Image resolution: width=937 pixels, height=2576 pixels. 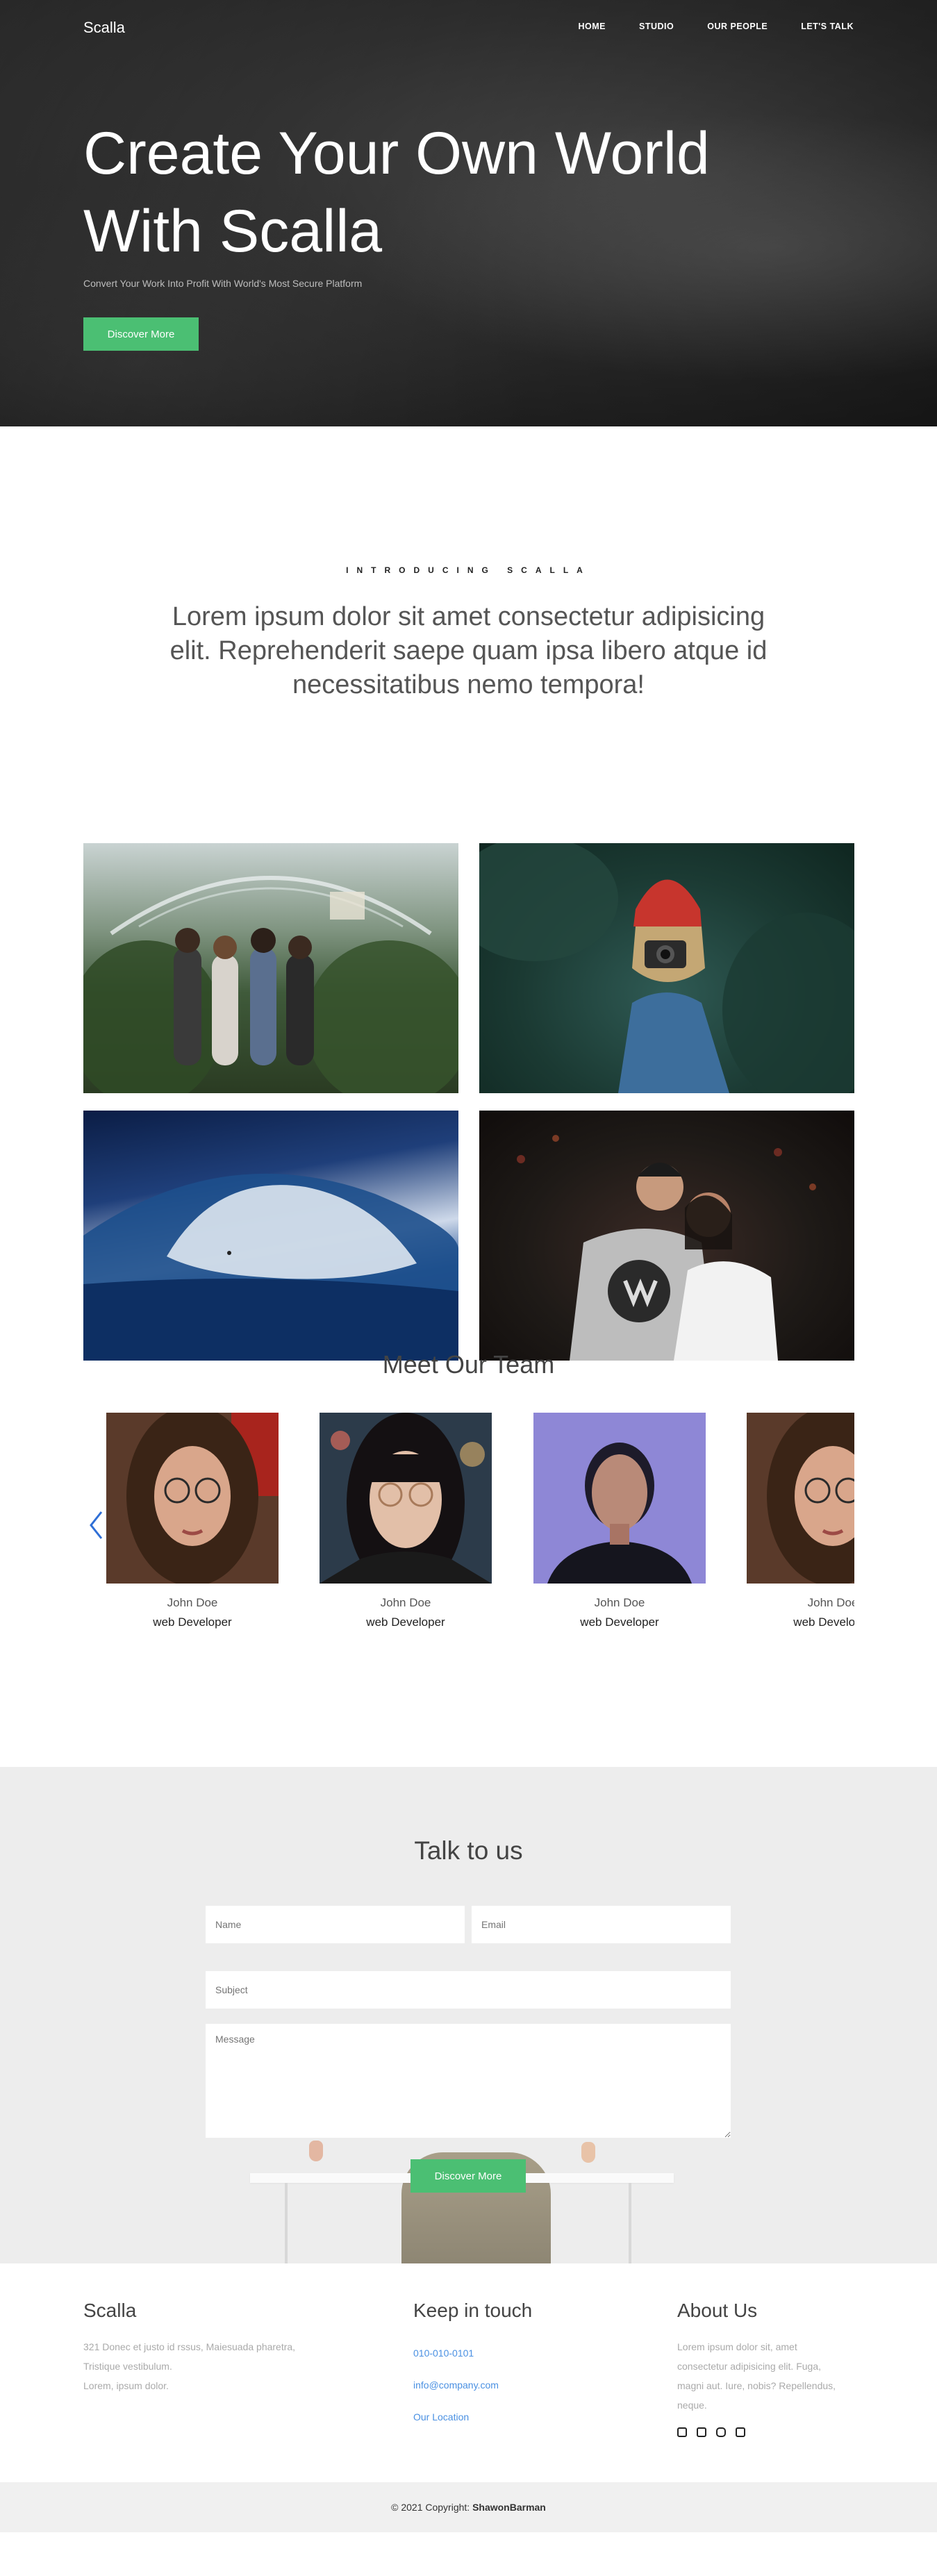 I want to click on chevron-left-icon, so click(x=96, y=1525).